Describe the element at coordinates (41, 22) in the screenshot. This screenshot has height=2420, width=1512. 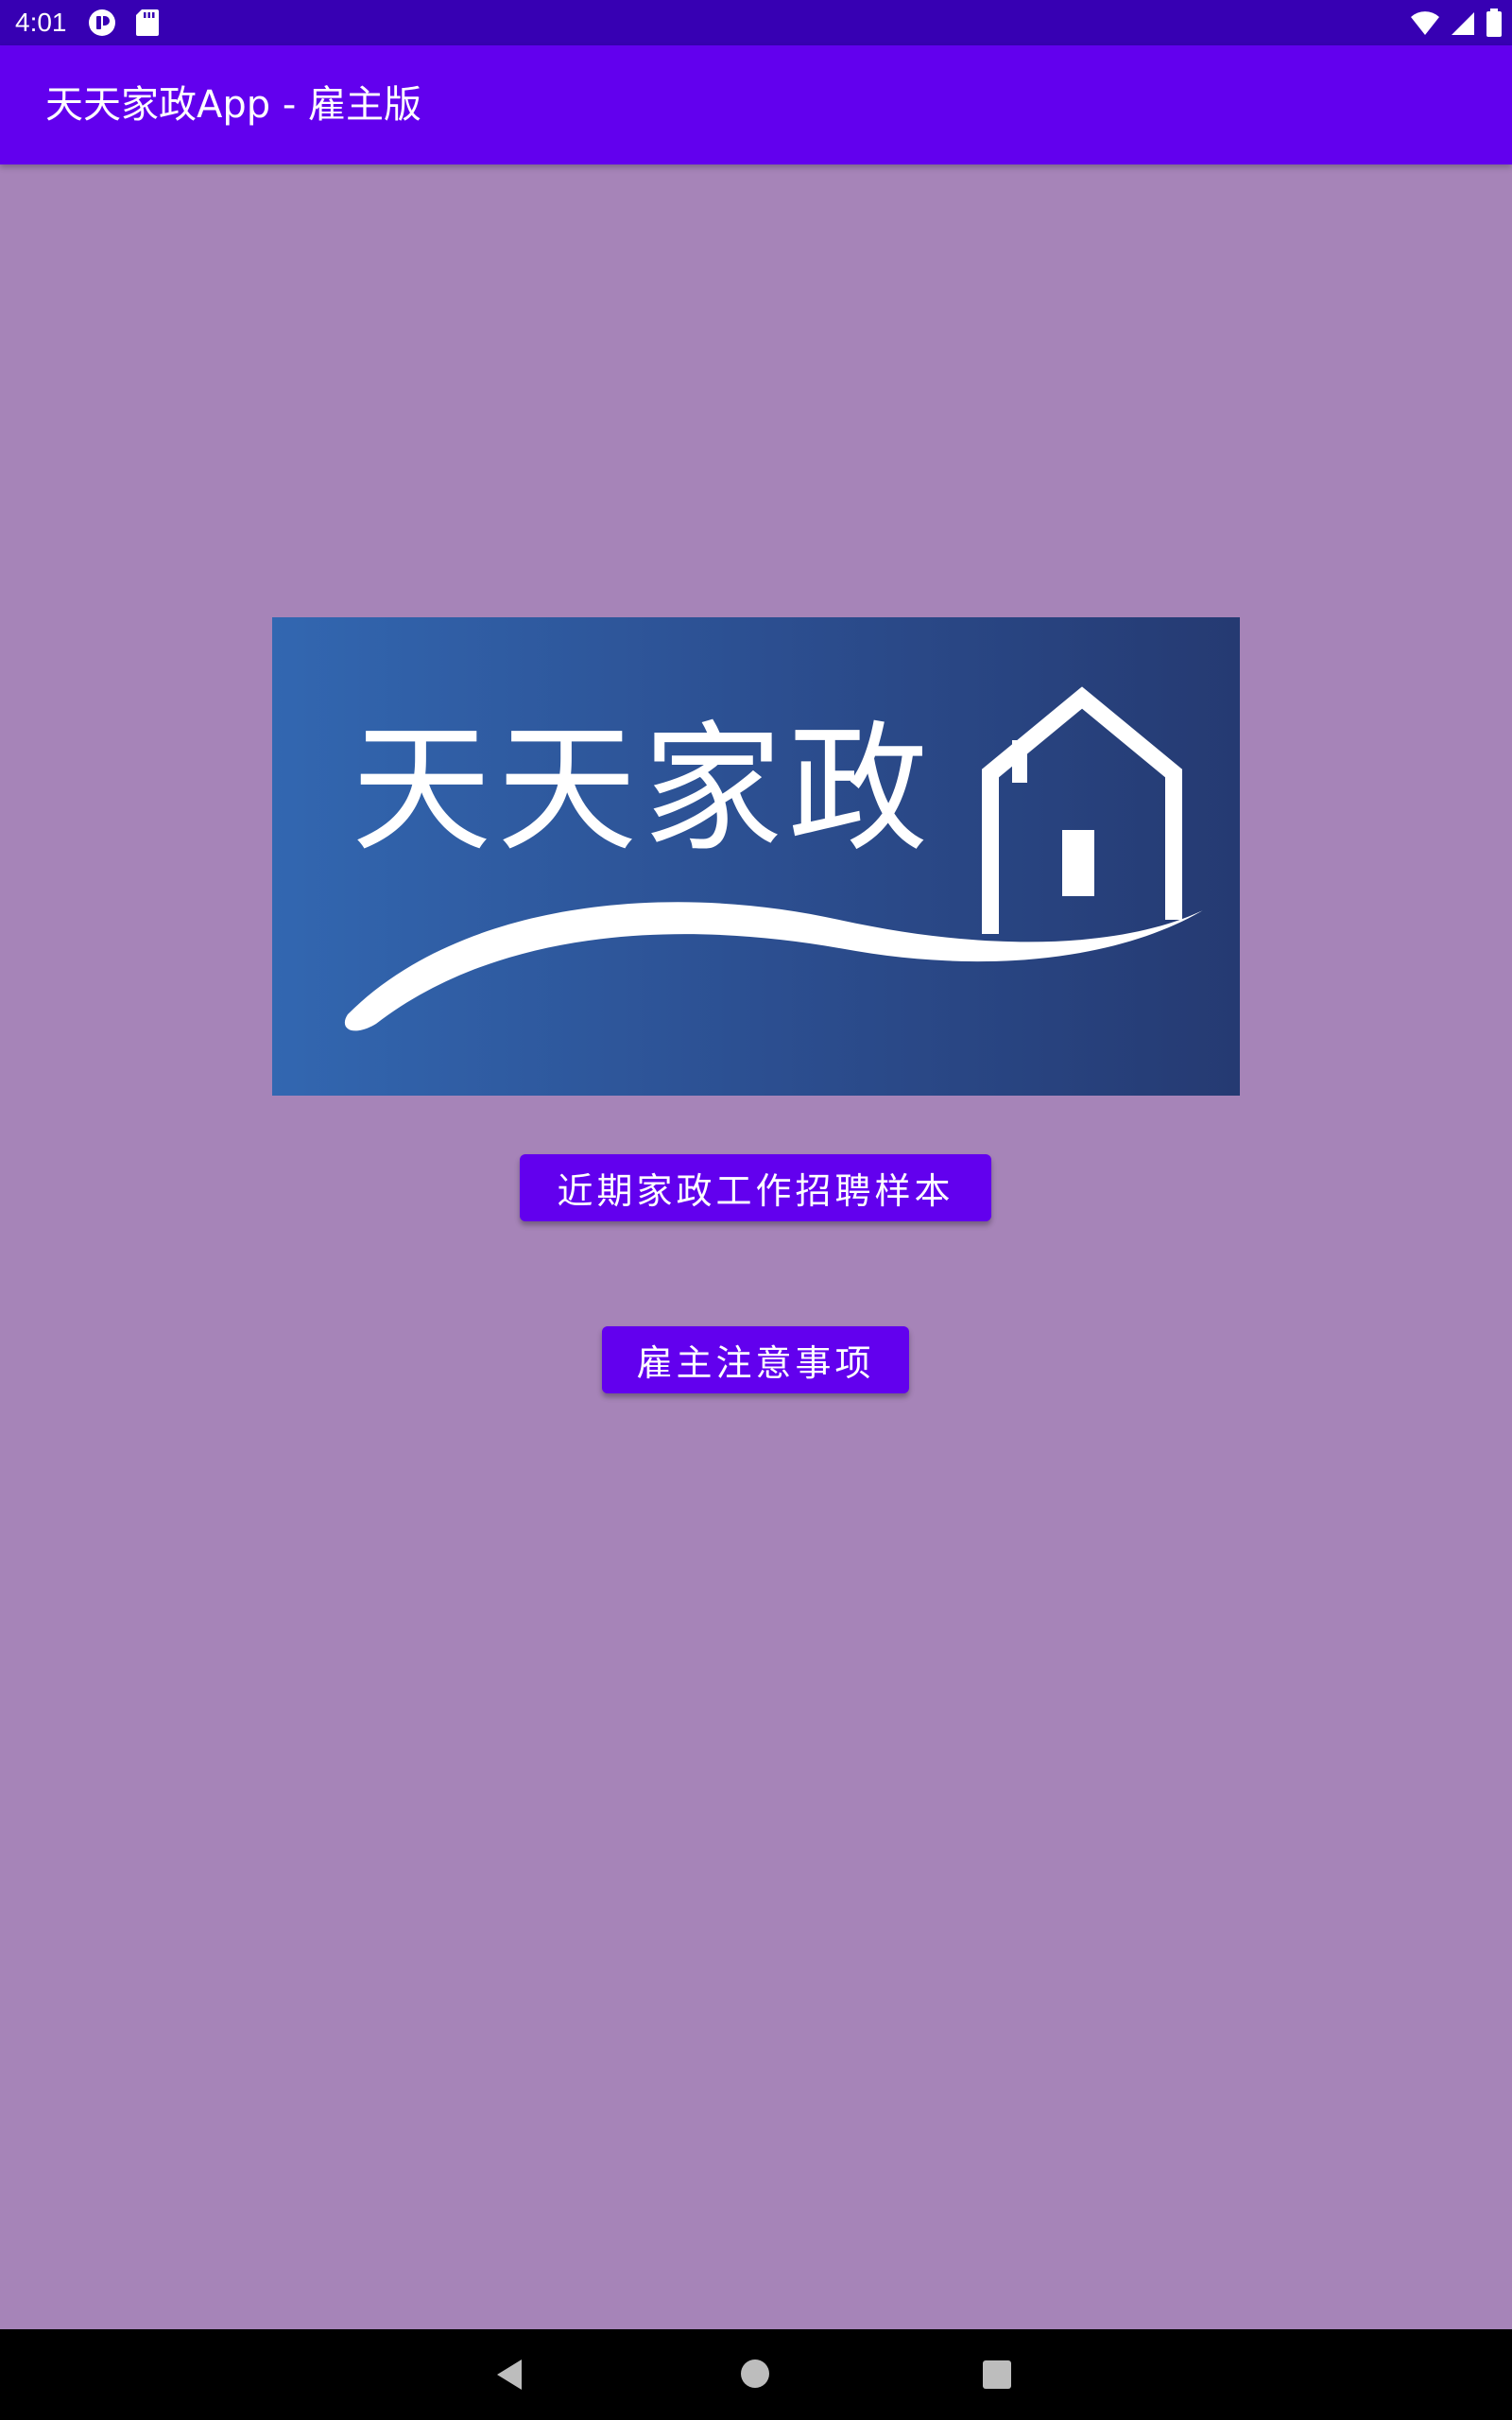
I see `status-time: 4:01` at that location.